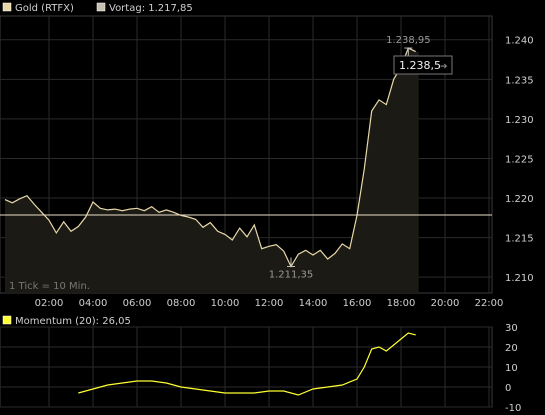 The image size is (545, 415). I want to click on x-tick-label: 04:00, so click(93, 303).